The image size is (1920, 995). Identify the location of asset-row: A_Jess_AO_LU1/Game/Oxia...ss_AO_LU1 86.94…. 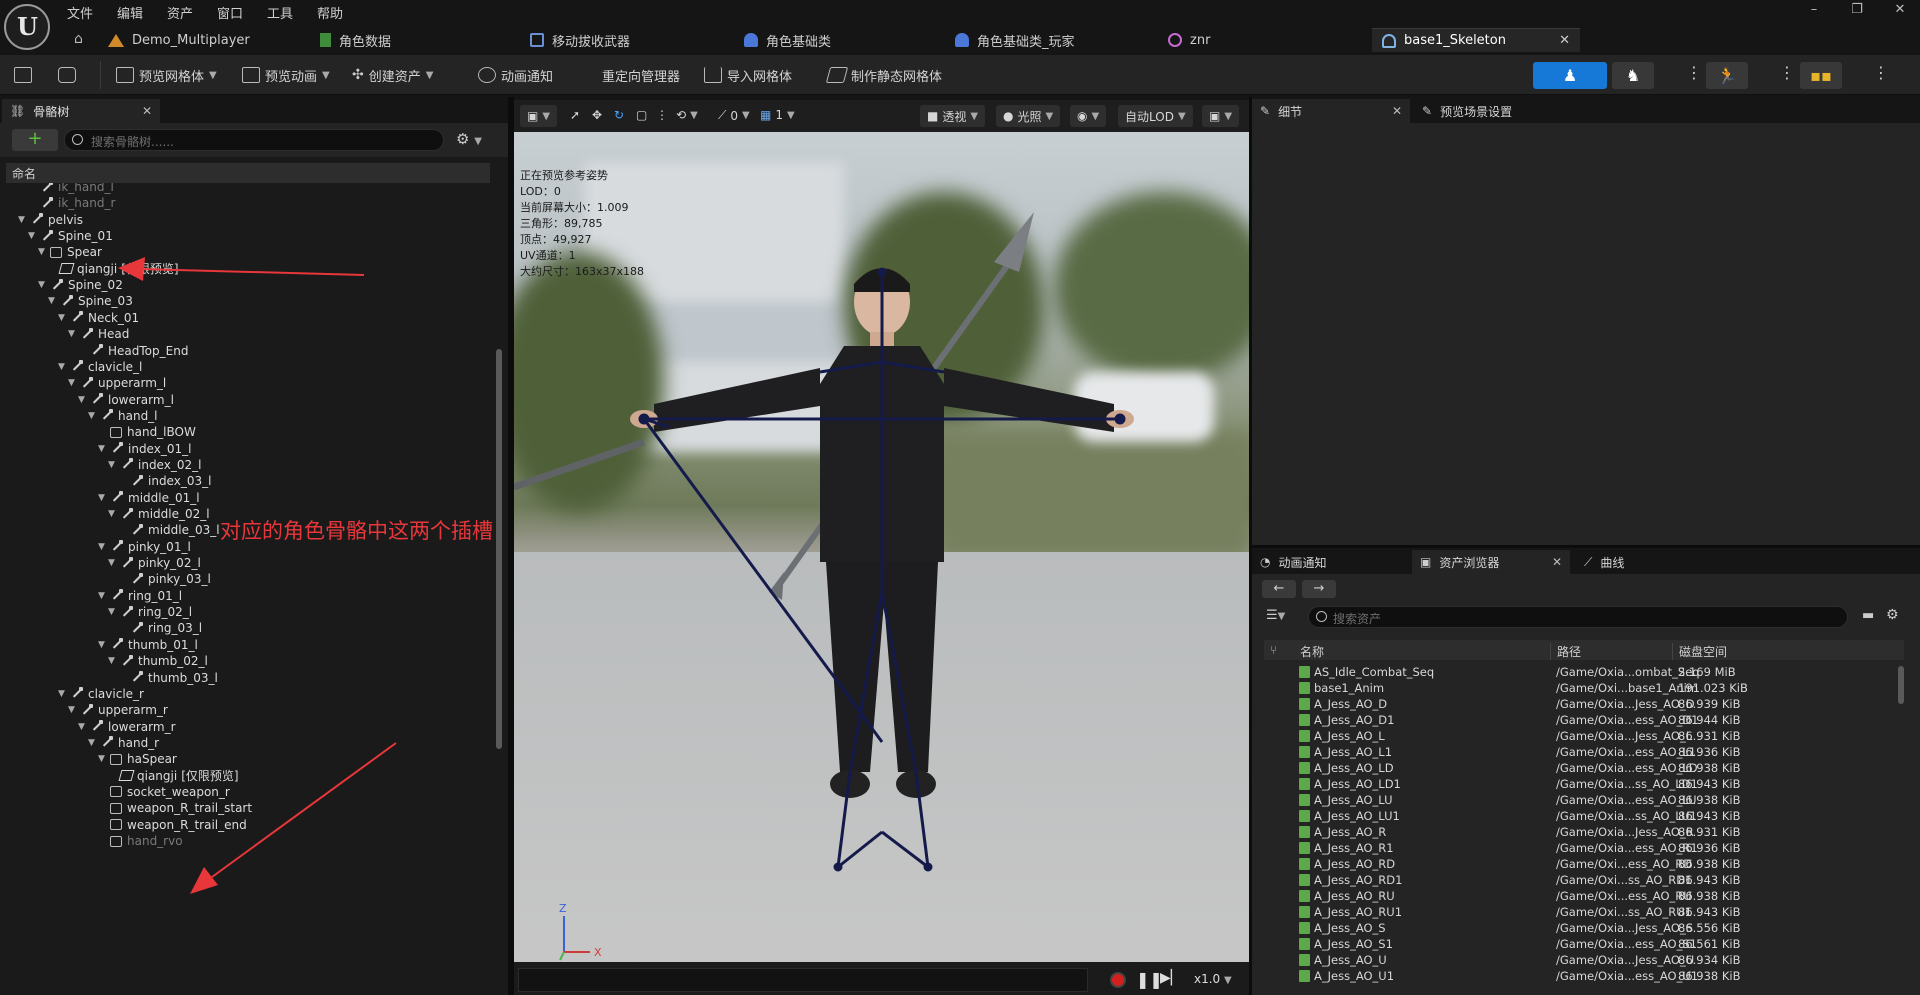
(1579, 816).